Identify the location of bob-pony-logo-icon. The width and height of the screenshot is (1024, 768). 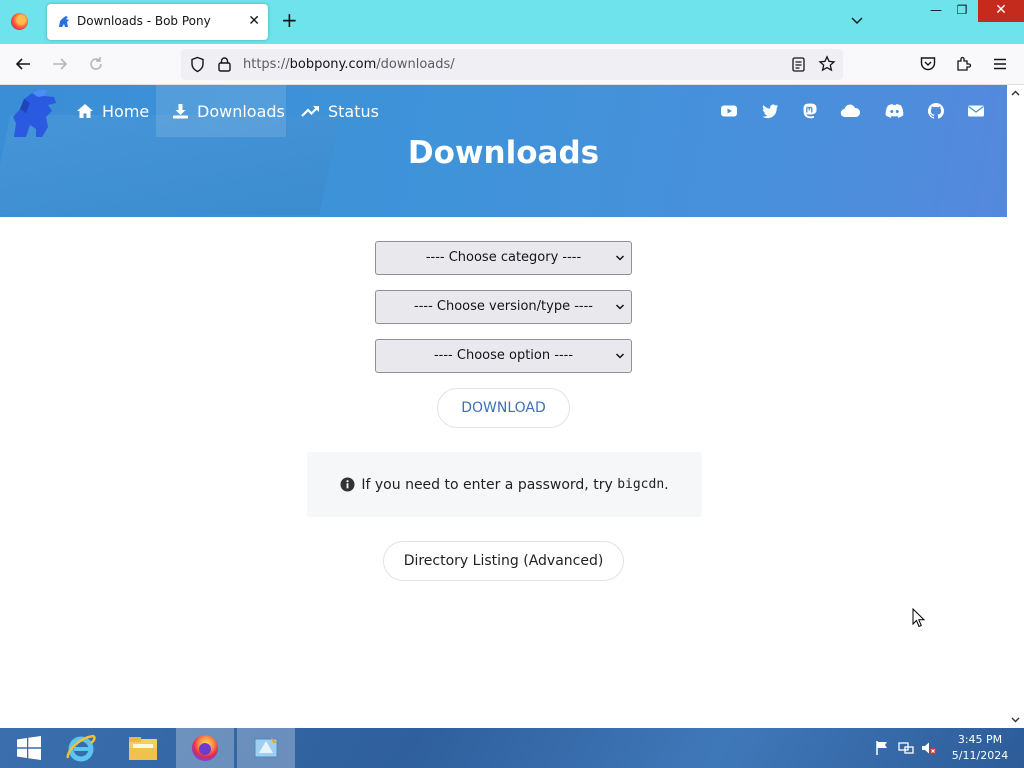
(35, 113).